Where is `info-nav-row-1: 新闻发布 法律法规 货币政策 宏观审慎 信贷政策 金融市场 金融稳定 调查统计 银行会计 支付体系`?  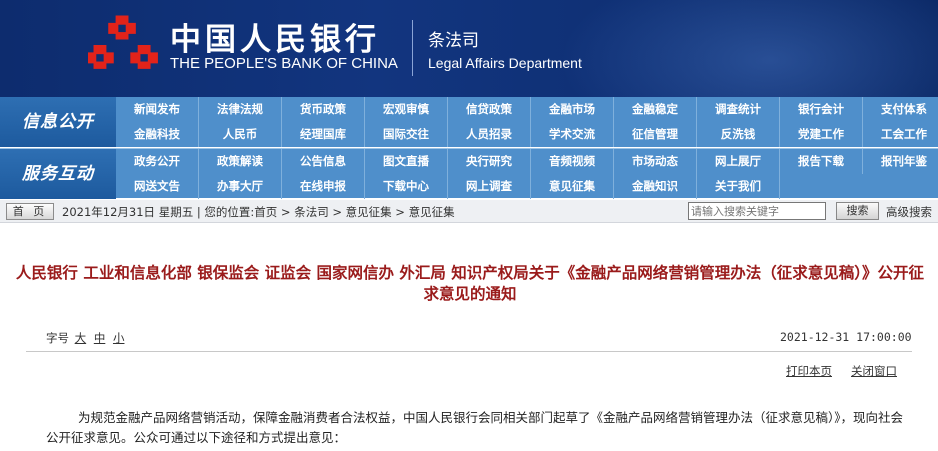 info-nav-row-1: 新闻发布 法律法规 货币政策 宏观审慎 信贷政策 金融市场 金融稳定 调查统计 银行会计 支付体系 is located at coordinates (527, 109).